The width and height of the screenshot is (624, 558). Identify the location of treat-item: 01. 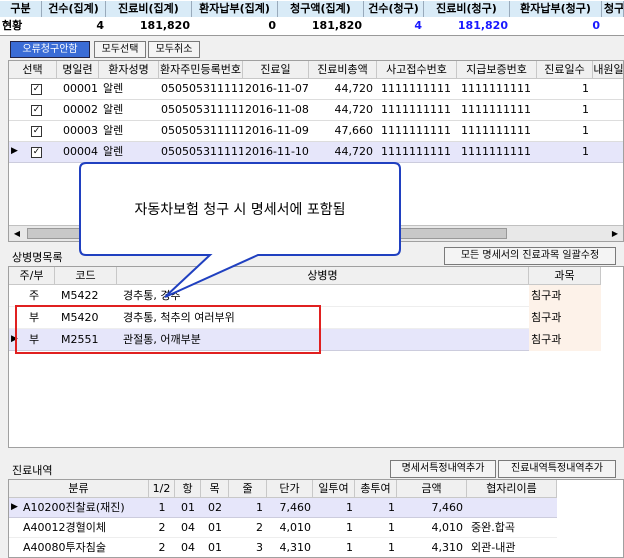
(188, 507).